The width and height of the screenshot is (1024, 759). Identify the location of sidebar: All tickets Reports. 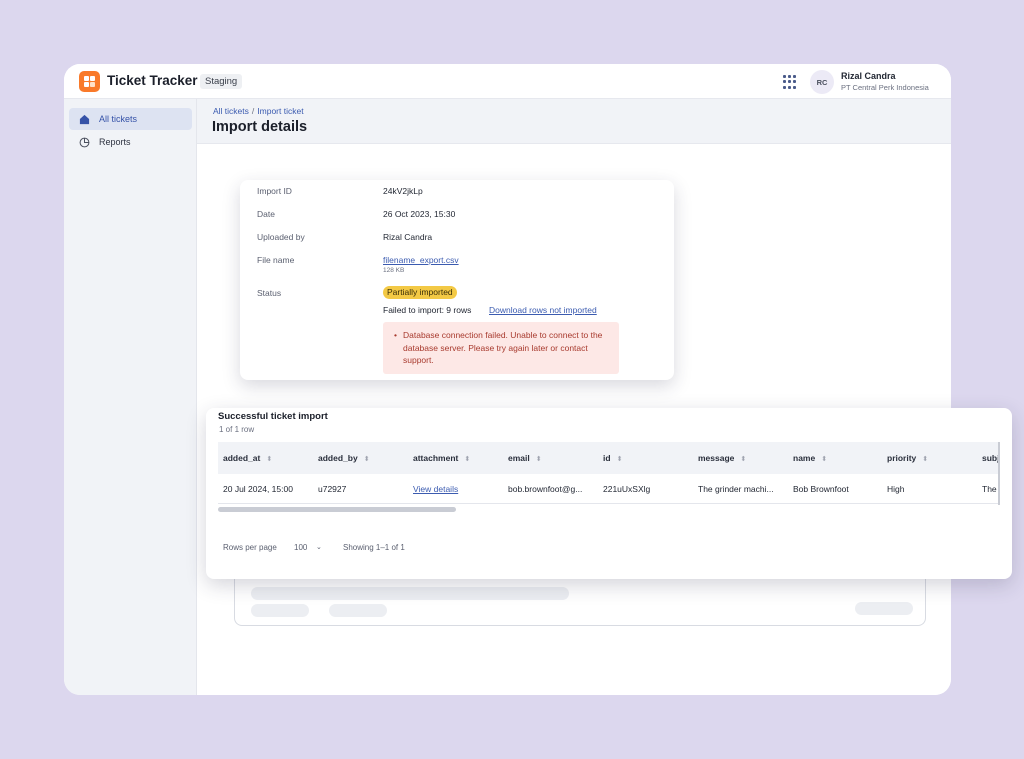
(130, 397).